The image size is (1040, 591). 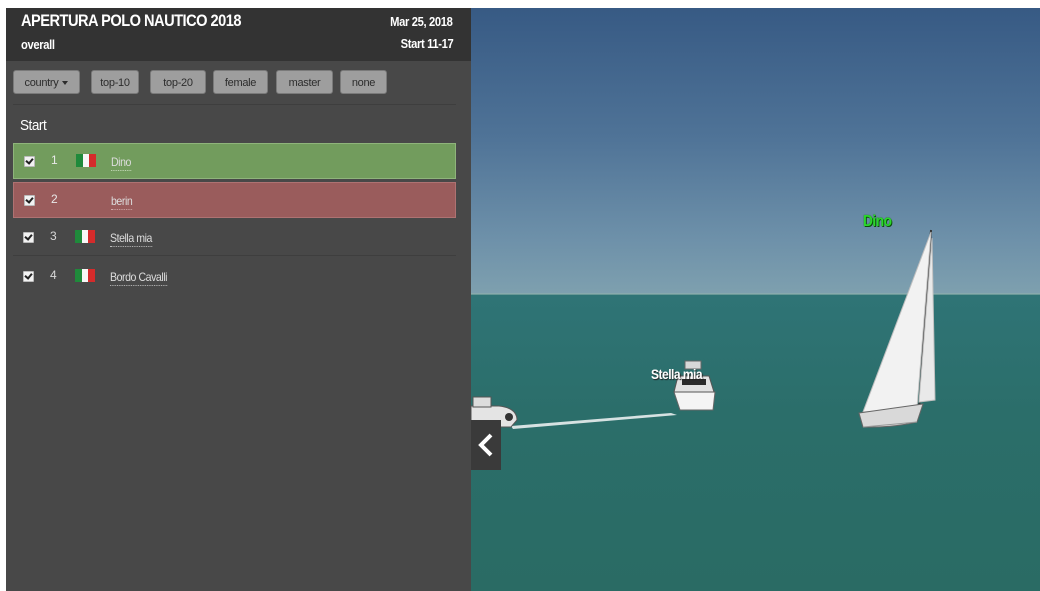 I want to click on divider, so click(x=234, y=104).